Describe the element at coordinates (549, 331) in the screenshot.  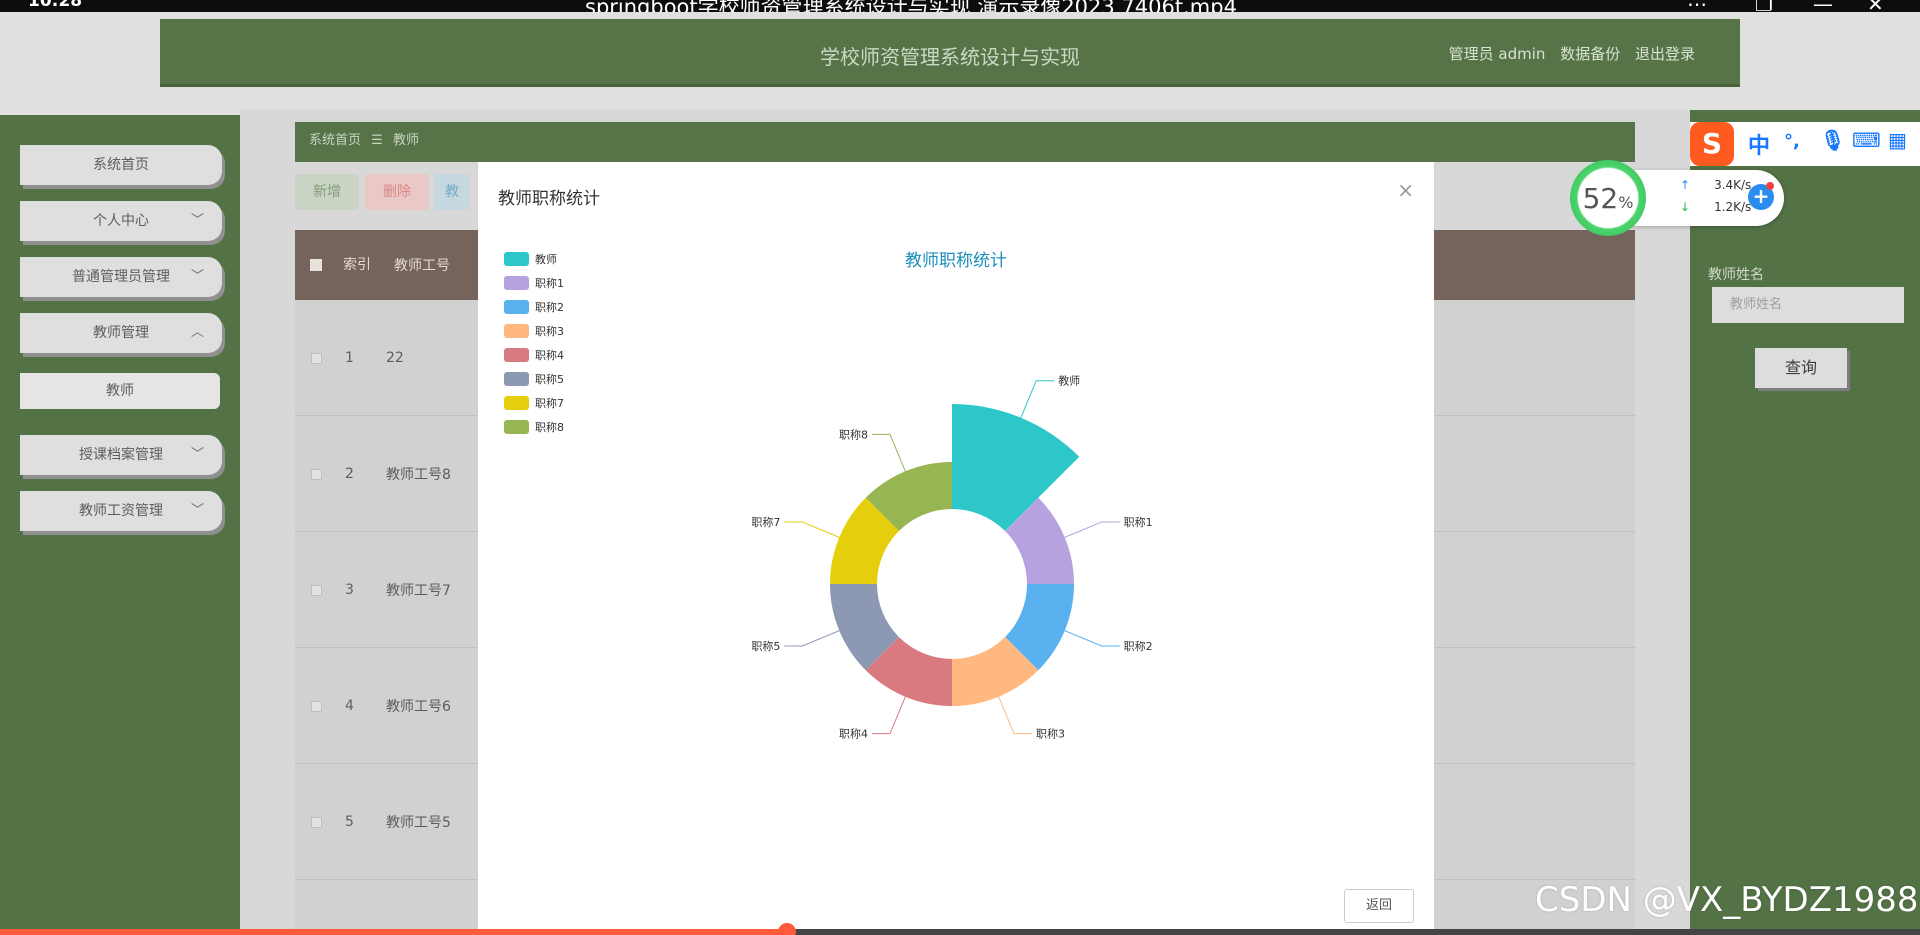
I see `legend-label: 职称3` at that location.